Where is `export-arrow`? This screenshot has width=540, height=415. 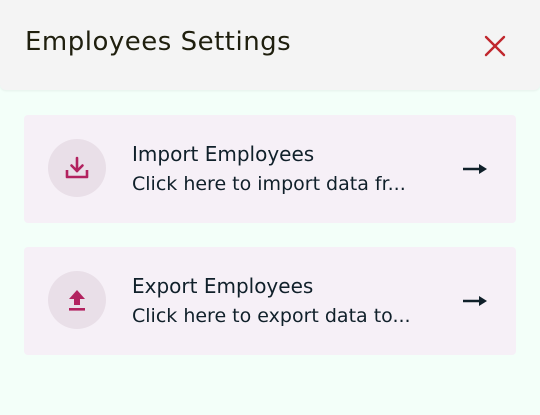 export-arrow is located at coordinates (475, 301).